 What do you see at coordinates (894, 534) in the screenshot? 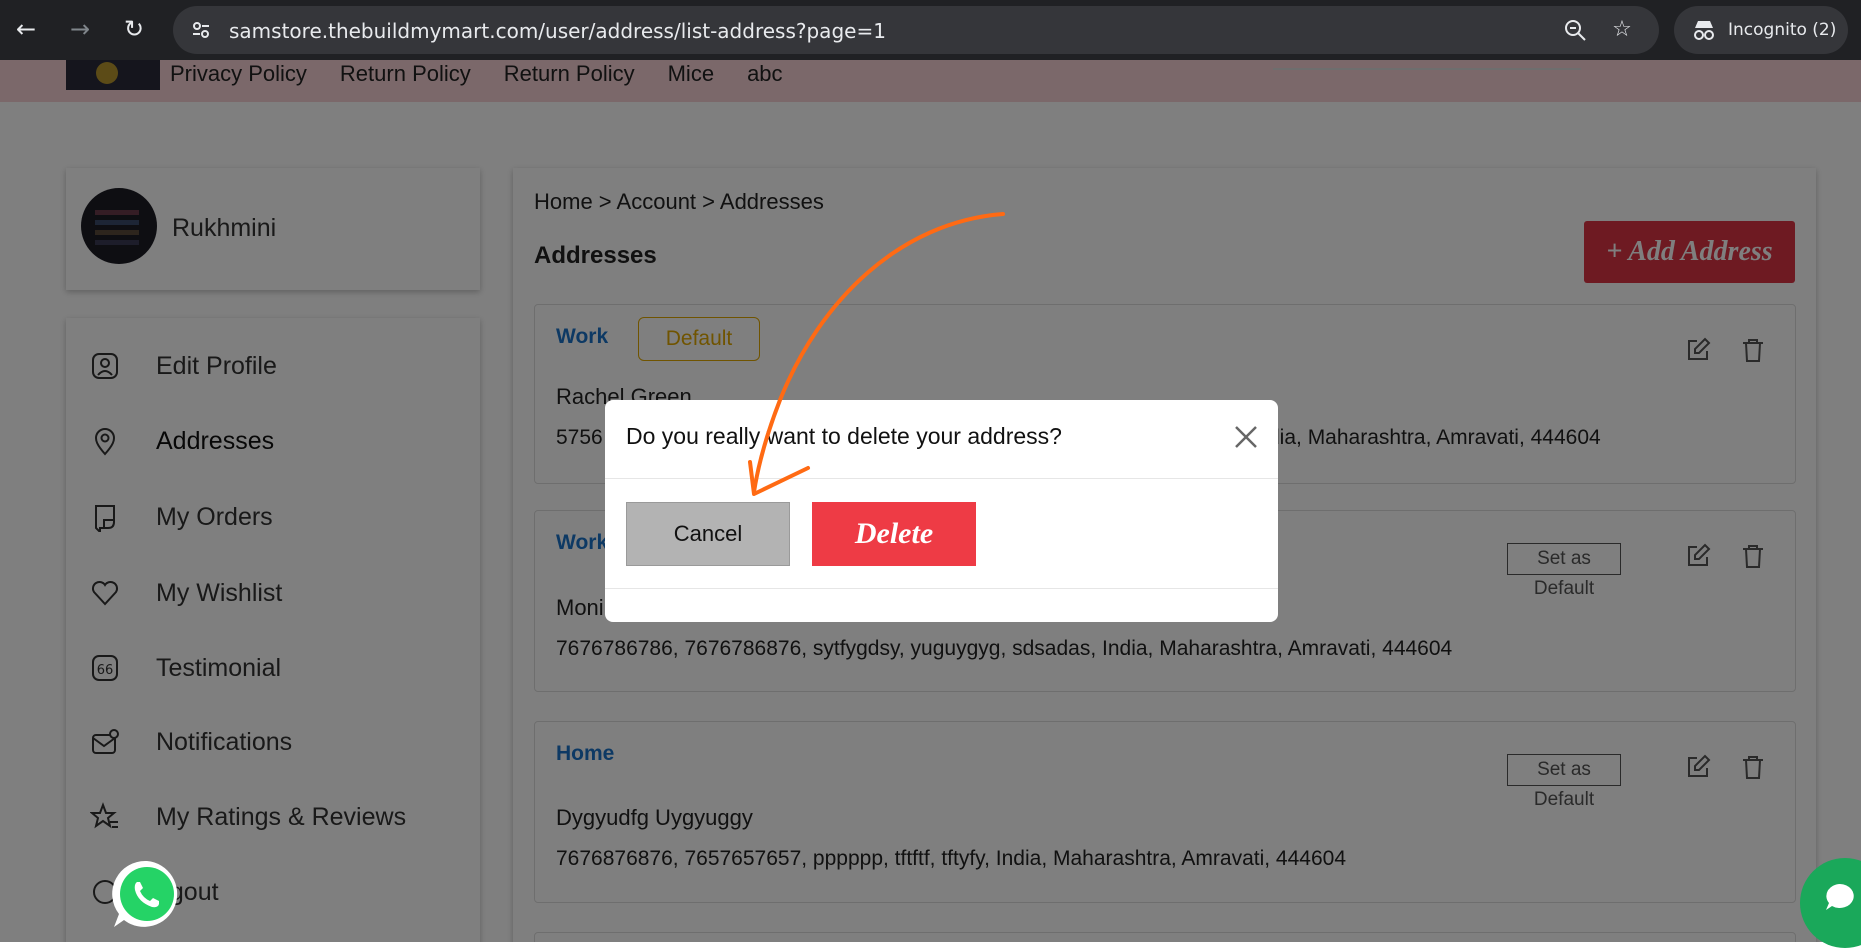
I see `delete-button: Delete` at bounding box center [894, 534].